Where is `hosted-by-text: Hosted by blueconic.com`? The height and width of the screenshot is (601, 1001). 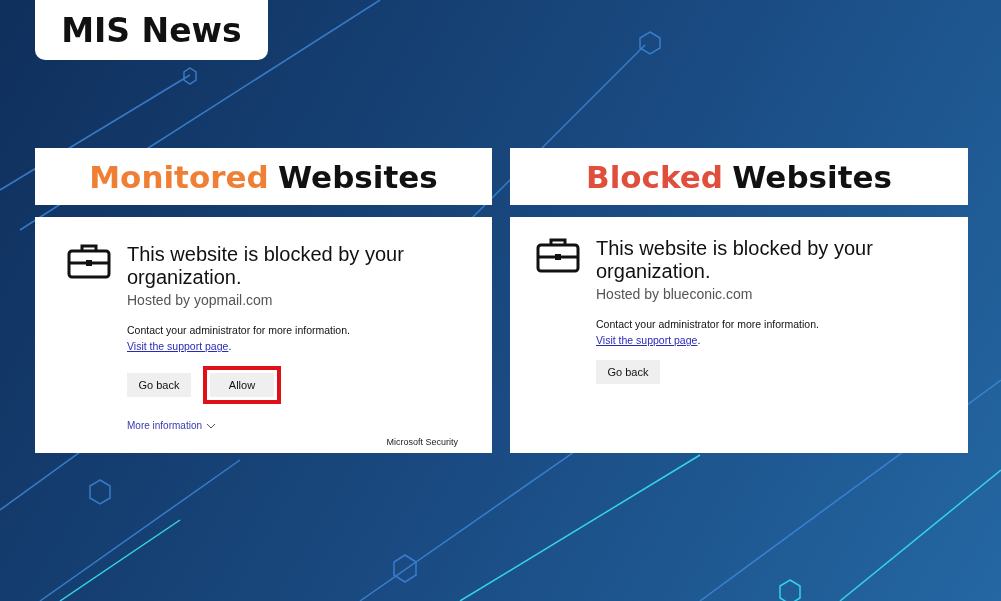
hosted-by-text: Hosted by blueconic.com is located at coordinates (674, 294).